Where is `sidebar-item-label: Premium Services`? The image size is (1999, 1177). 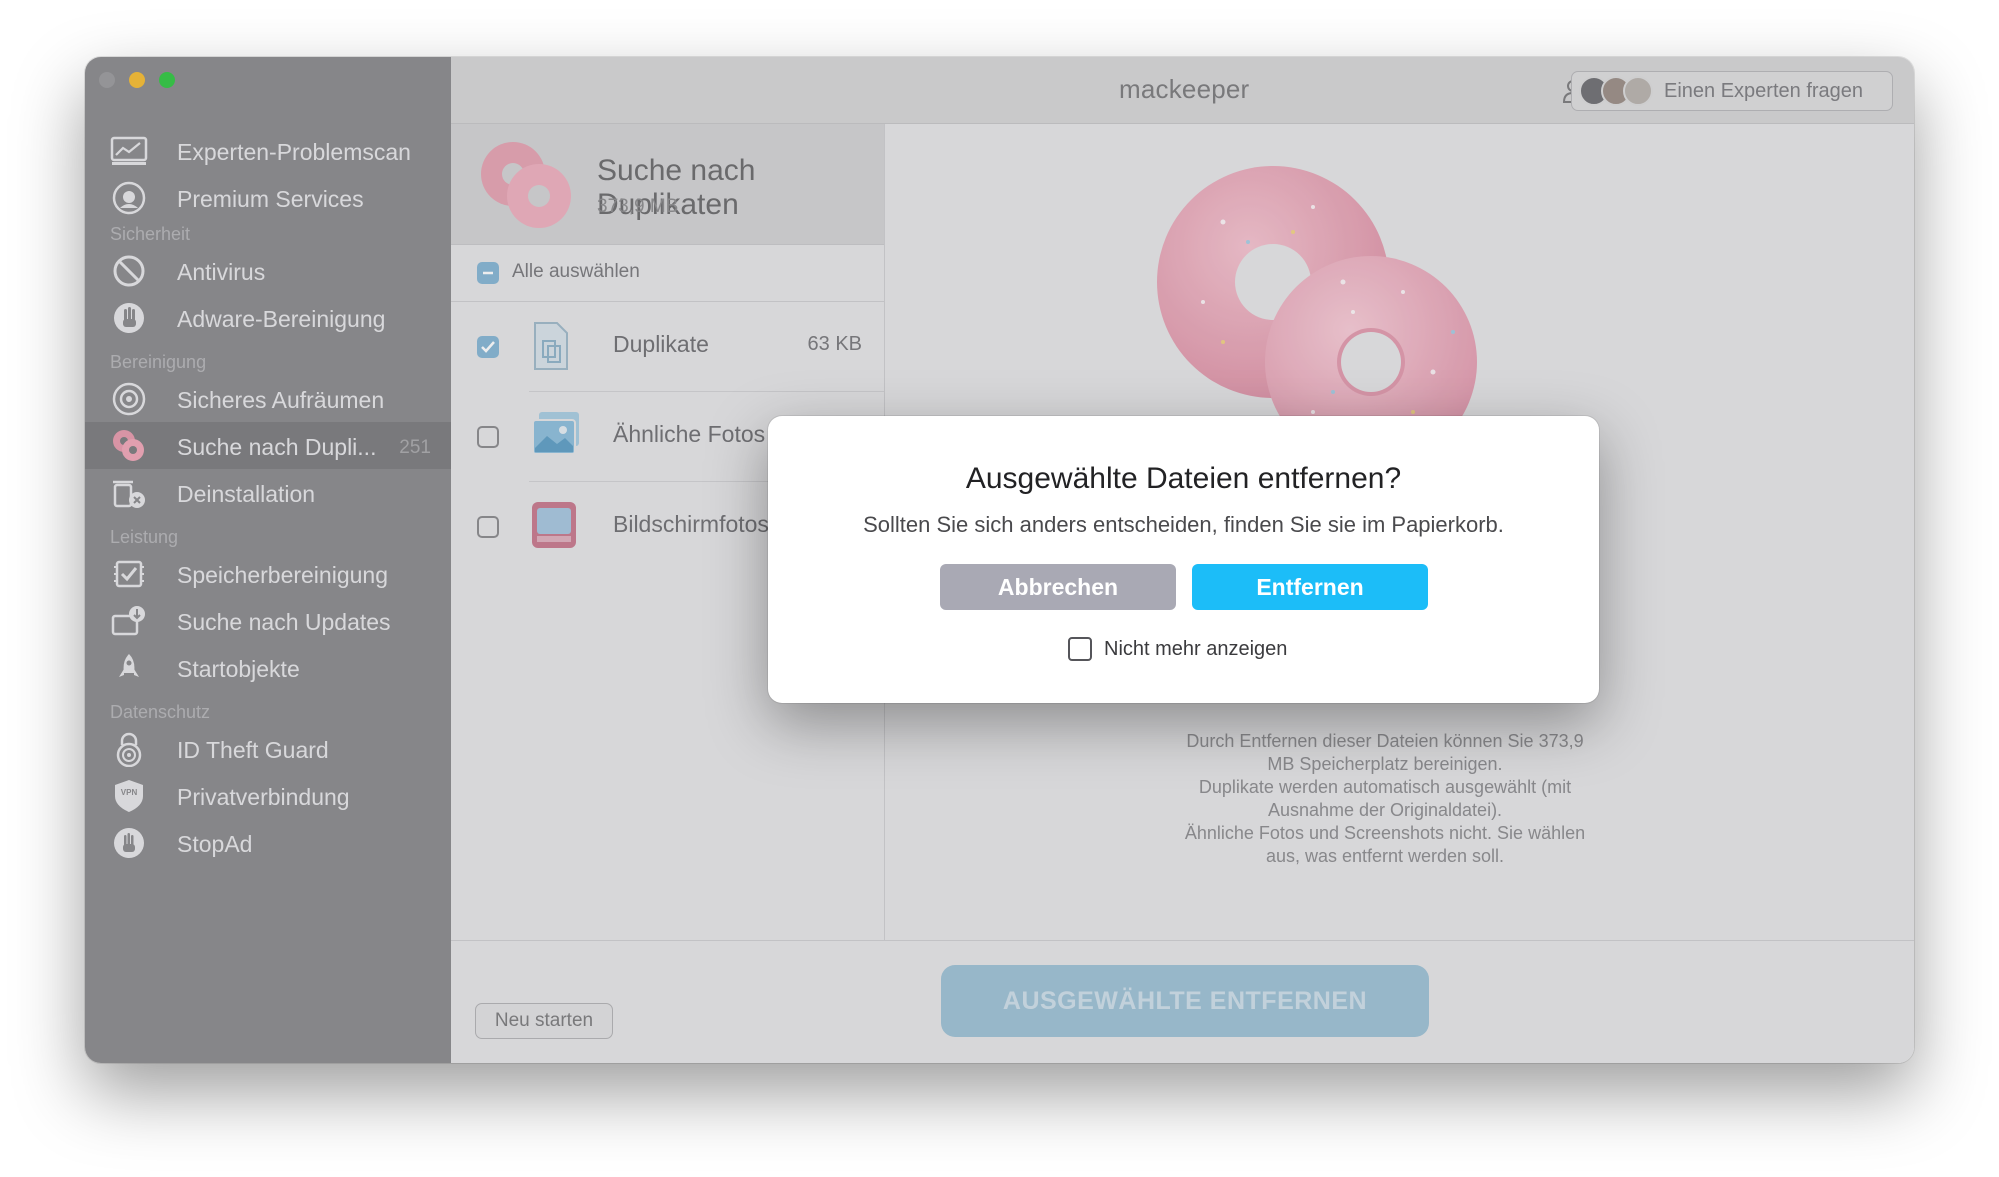 sidebar-item-label: Premium Services is located at coordinates (270, 199).